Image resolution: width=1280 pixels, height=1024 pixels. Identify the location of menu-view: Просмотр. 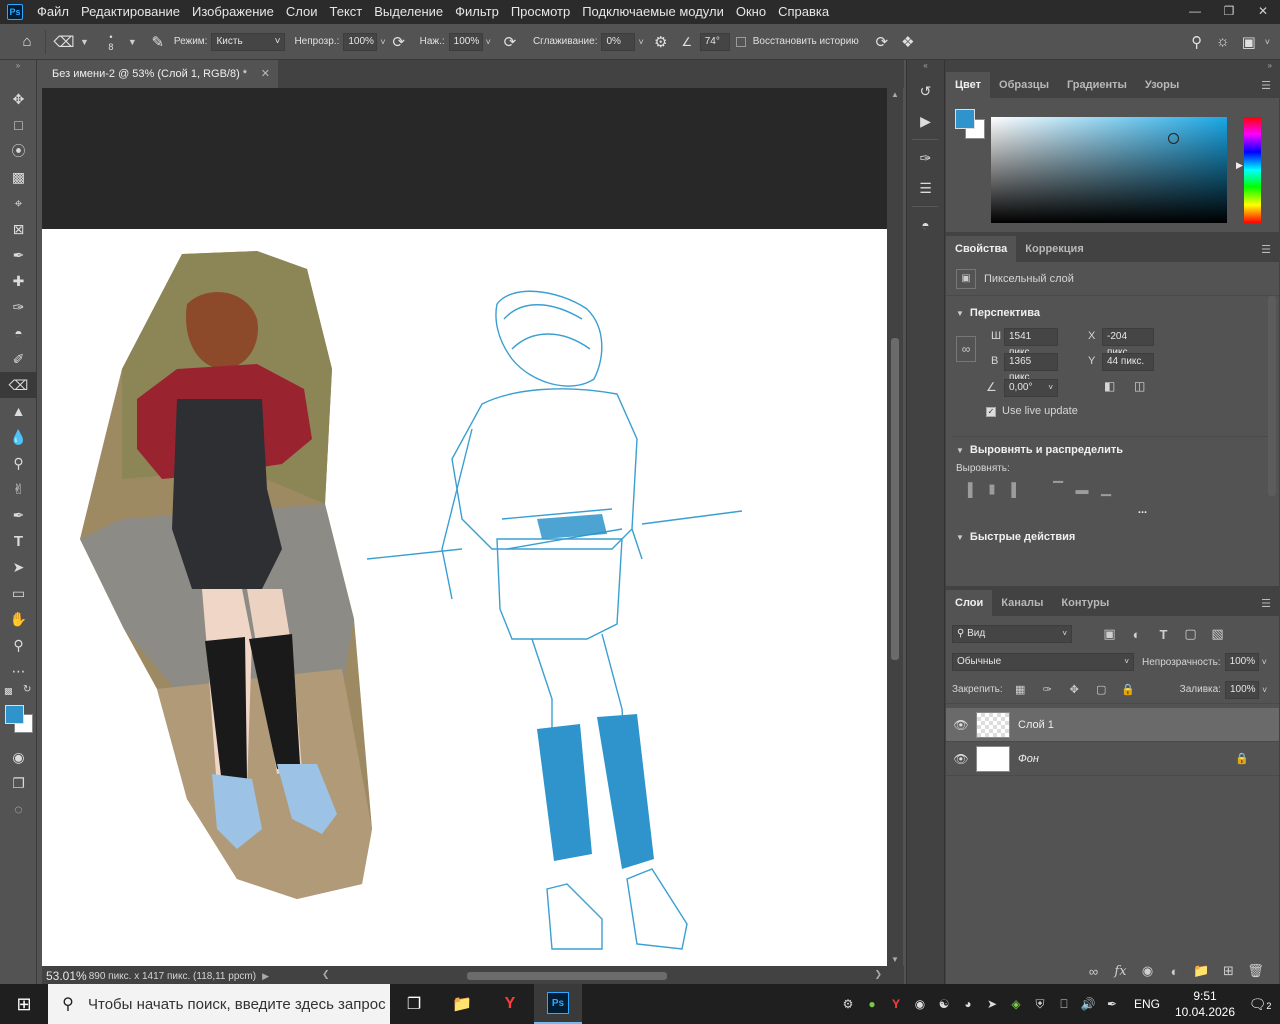
(540, 12).